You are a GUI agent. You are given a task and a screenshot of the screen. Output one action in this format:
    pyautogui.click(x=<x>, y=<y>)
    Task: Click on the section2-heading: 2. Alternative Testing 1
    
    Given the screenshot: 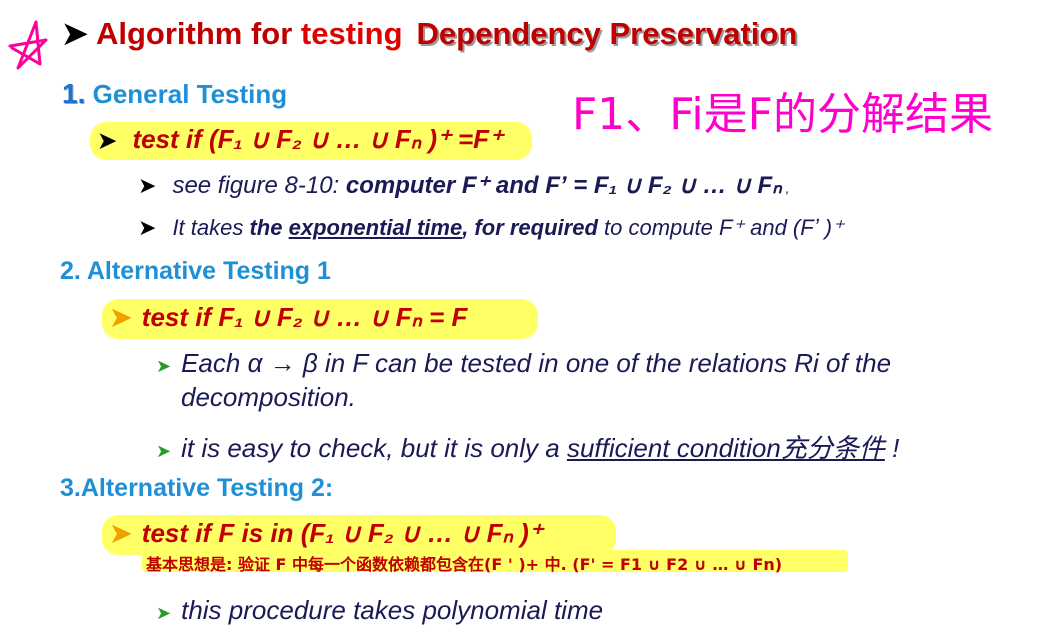 What is the action you would take?
    pyautogui.click(x=195, y=271)
    